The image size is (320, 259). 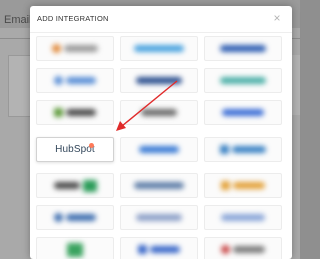 What do you see at coordinates (73, 18) in the screenshot?
I see `modal-title: ADD INTEGRATION` at bounding box center [73, 18].